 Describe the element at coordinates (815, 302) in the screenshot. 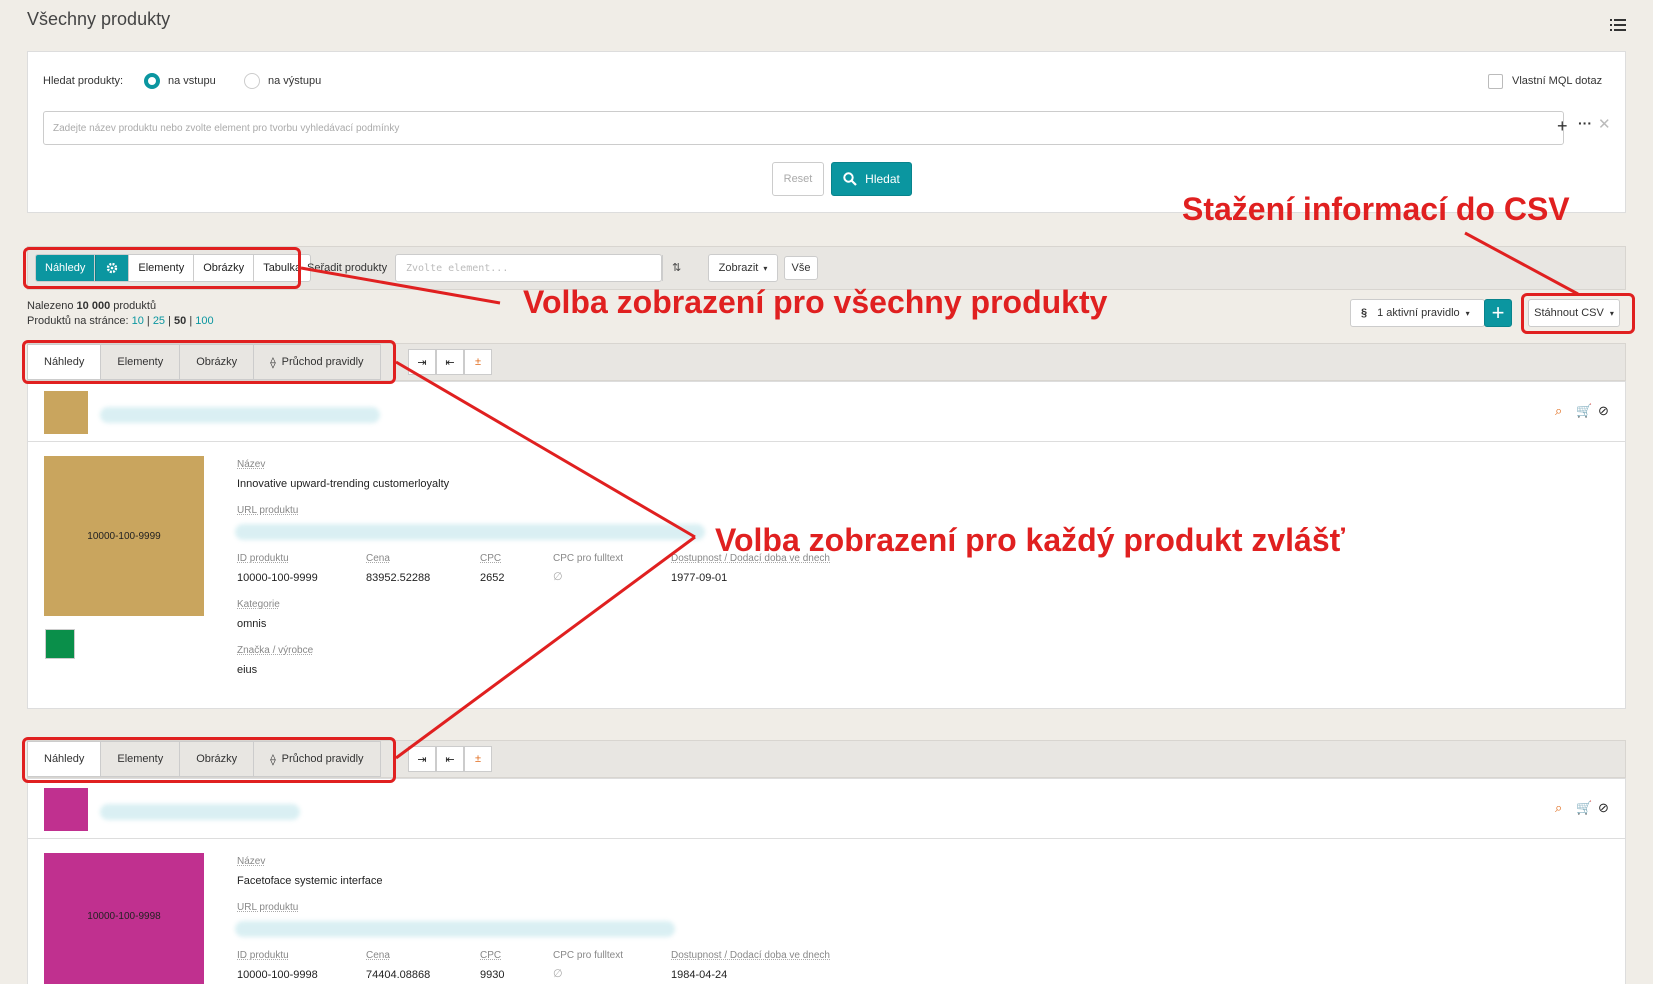

I see `annotation-all-products: Volba zobrazení pro všechny produkty` at that location.